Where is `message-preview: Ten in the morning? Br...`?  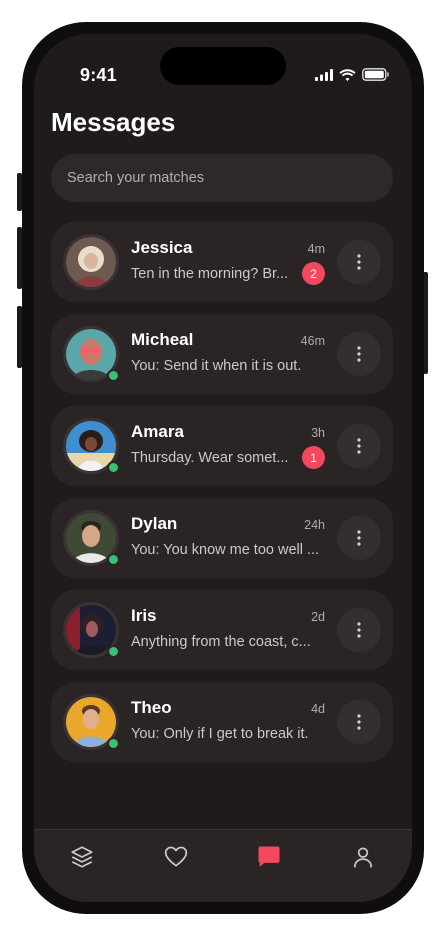 message-preview: Ten in the morning? Br... is located at coordinates (210, 274).